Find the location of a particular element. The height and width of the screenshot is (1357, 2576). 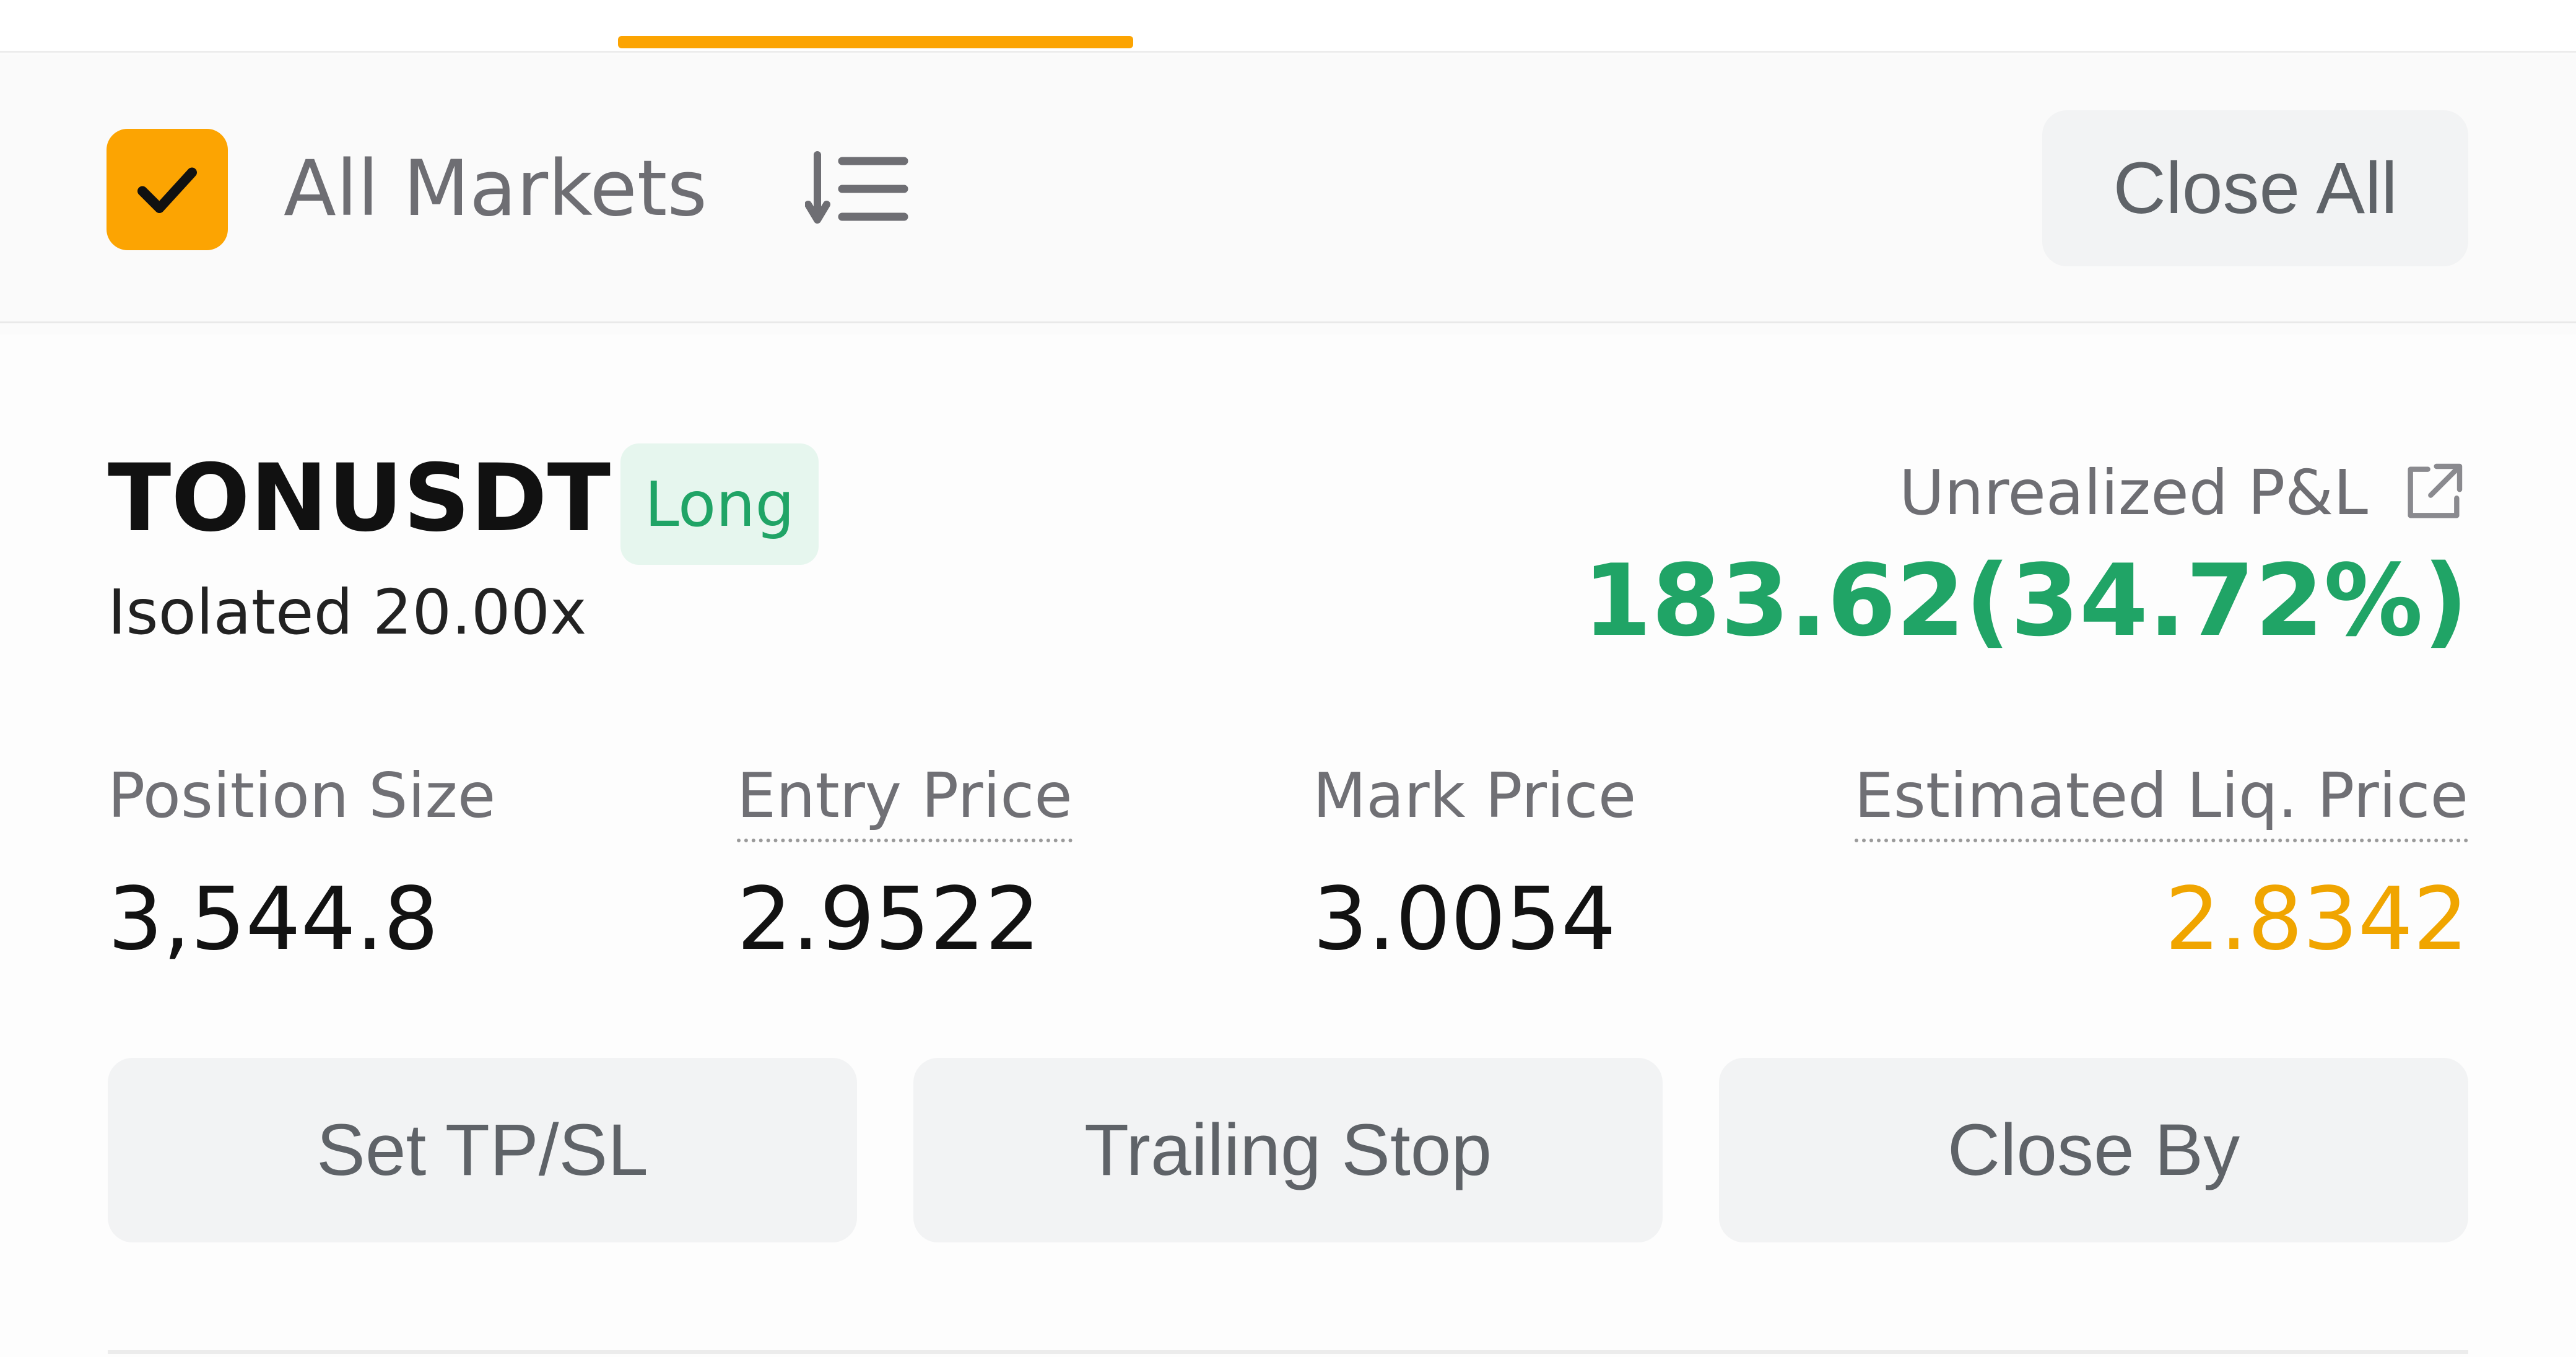

entry-price-label: Entry Price is located at coordinates (905, 795).